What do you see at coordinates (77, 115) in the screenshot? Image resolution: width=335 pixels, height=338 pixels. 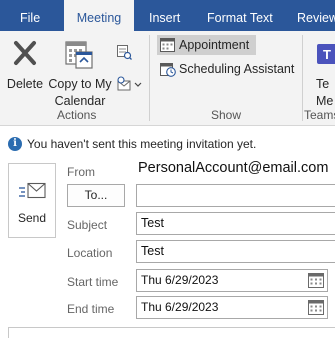 I see `group-label-actions: Actions` at bounding box center [77, 115].